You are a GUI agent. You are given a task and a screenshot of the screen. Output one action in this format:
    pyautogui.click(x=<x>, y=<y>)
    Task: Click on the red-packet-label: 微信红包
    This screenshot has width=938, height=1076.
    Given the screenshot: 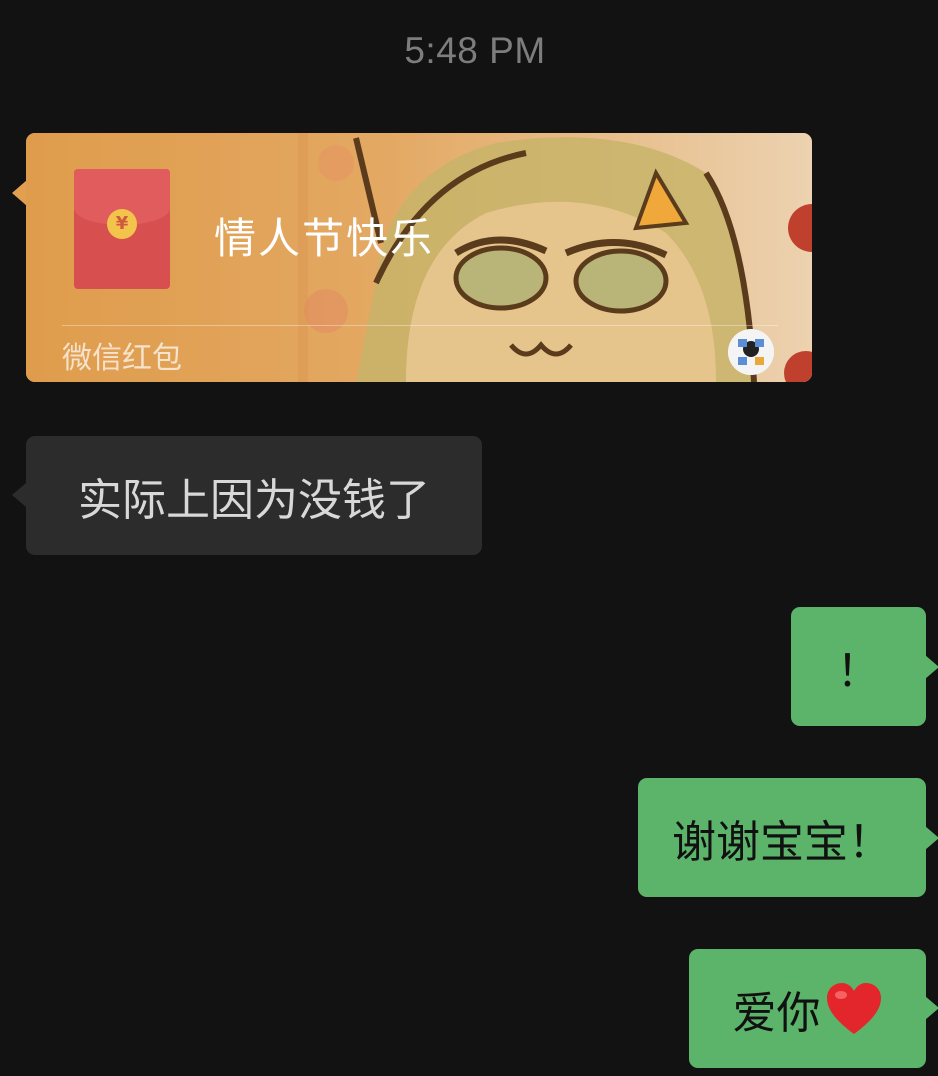 What is the action you would take?
    pyautogui.click(x=122, y=358)
    